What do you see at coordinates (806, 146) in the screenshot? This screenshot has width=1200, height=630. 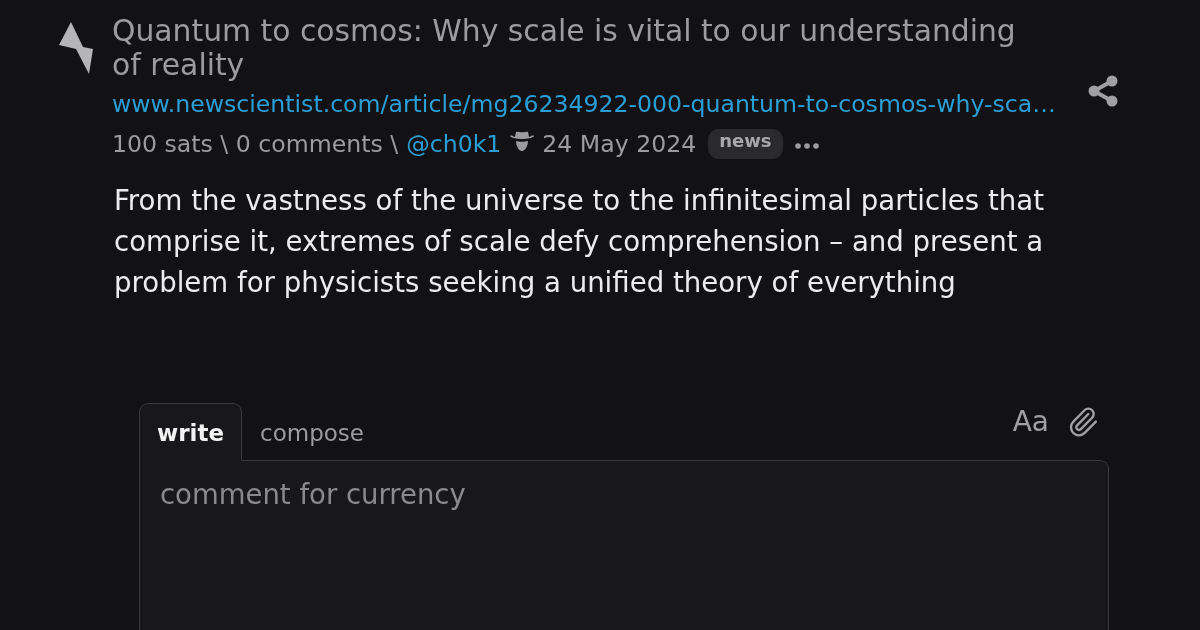 I see `more-icon` at bounding box center [806, 146].